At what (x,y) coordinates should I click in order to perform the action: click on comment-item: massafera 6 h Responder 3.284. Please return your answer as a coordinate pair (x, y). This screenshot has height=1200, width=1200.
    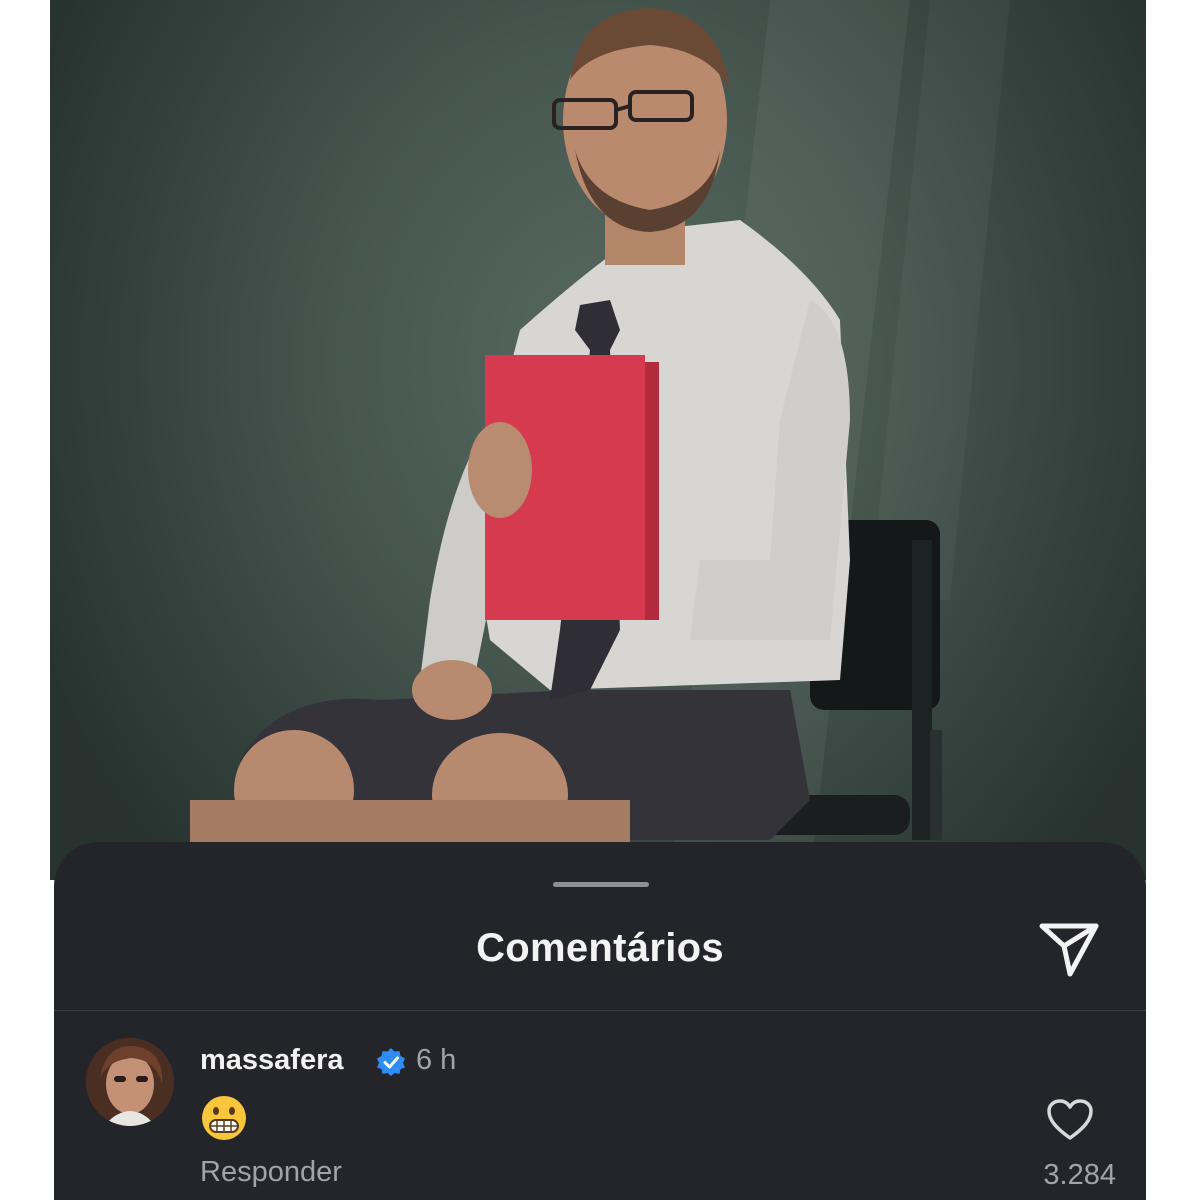
    Looking at the image, I should click on (600, 1111).